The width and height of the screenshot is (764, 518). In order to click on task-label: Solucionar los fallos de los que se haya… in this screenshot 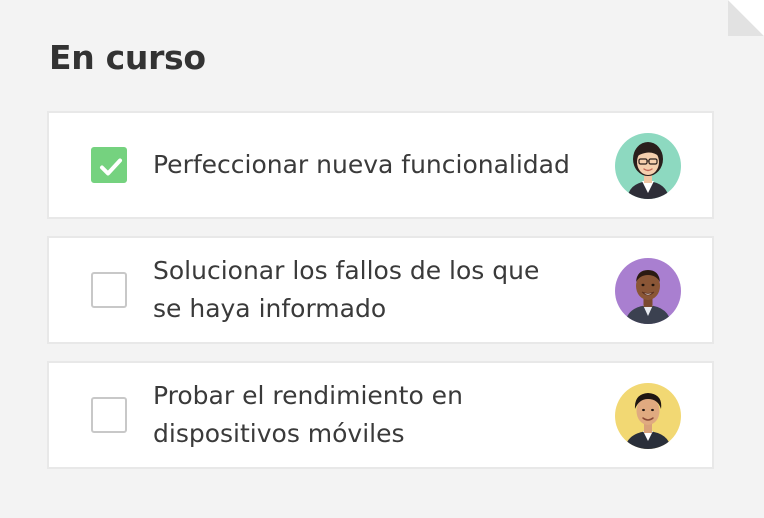, I will do `click(346, 289)`.